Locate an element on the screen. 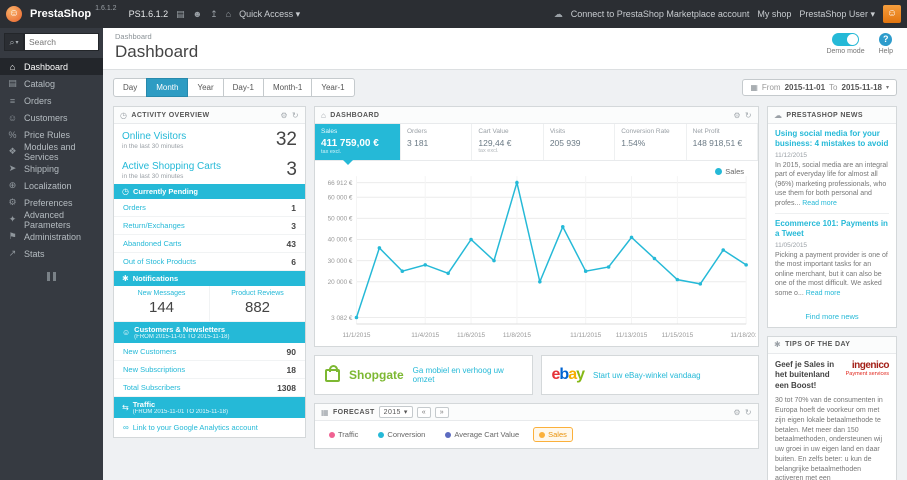 This screenshot has height=480, width=907. kpi-label: Conversion Rate is located at coordinates (645, 131).